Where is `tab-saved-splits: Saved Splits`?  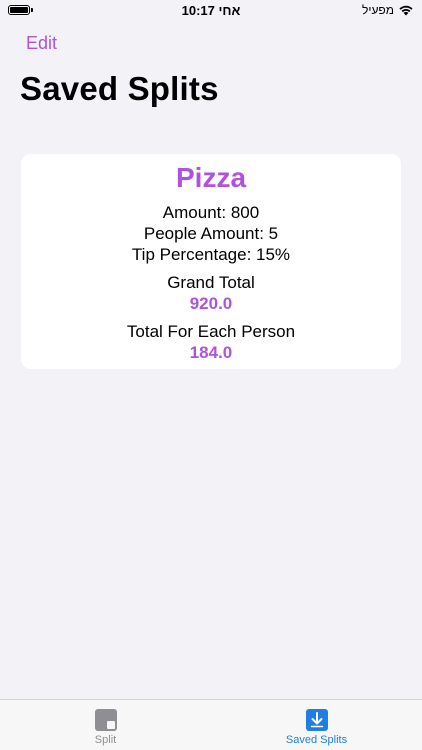
tab-saved-splits: Saved Splits is located at coordinates (316, 725).